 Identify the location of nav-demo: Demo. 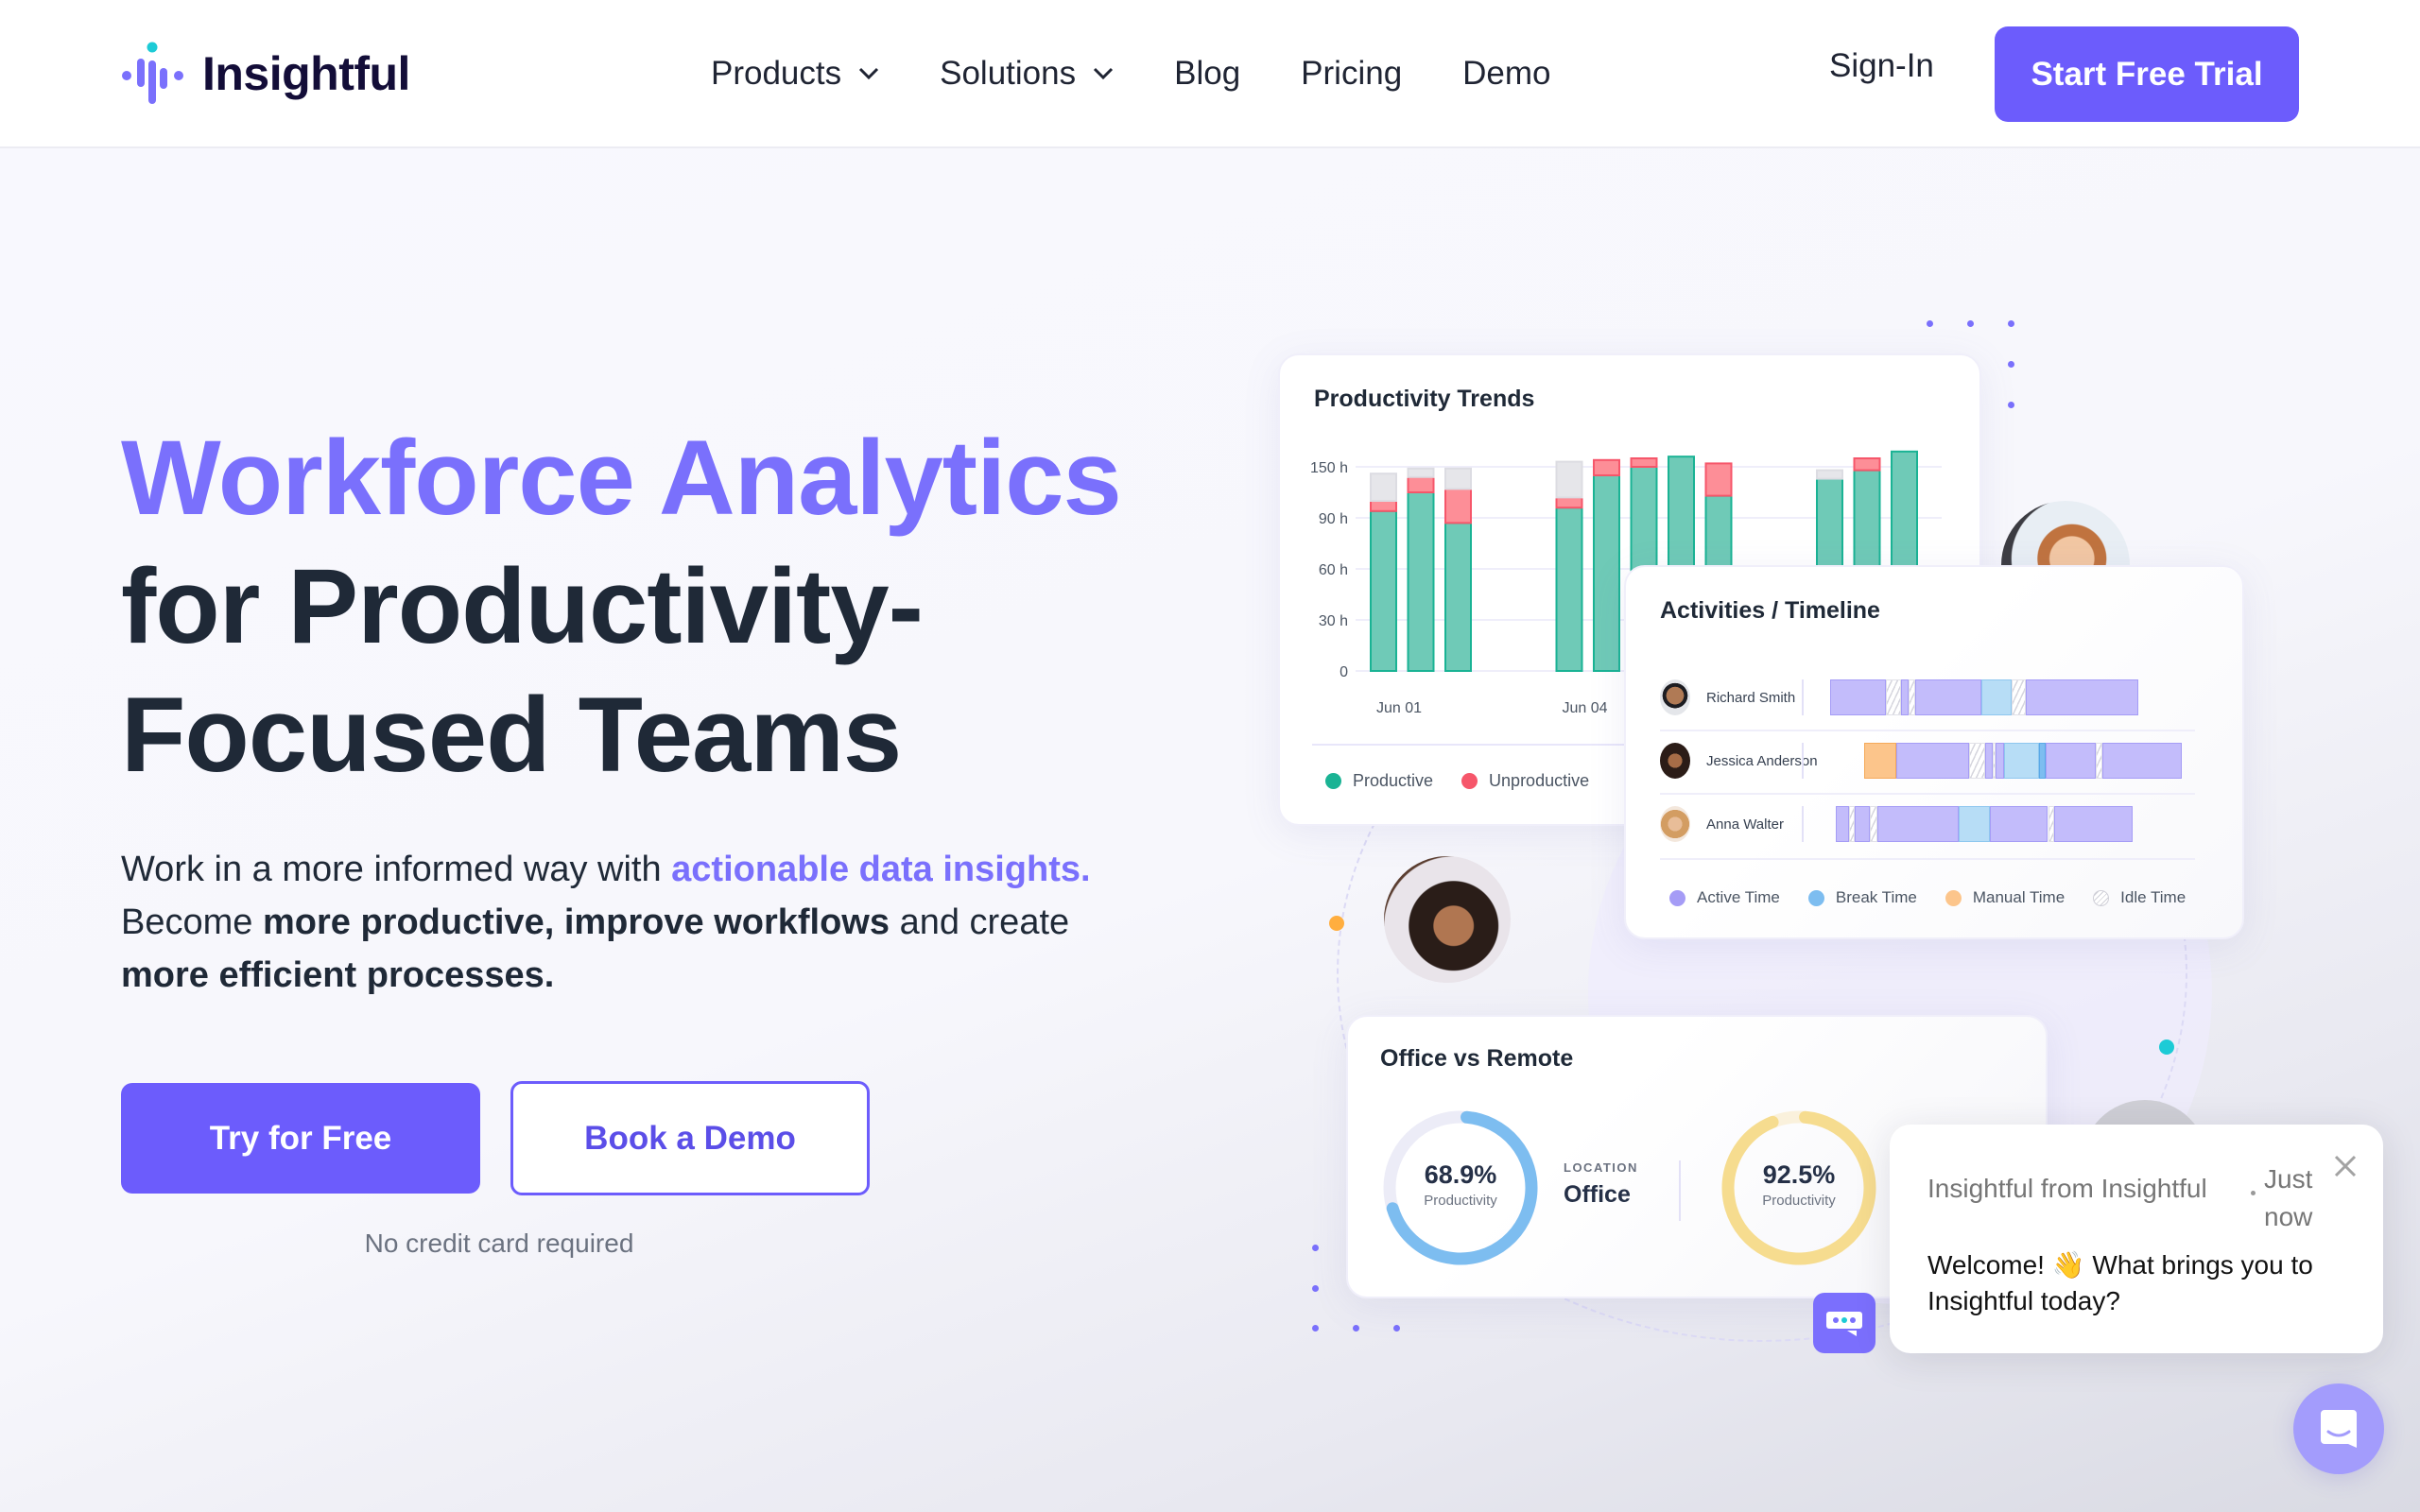
(1506, 74).